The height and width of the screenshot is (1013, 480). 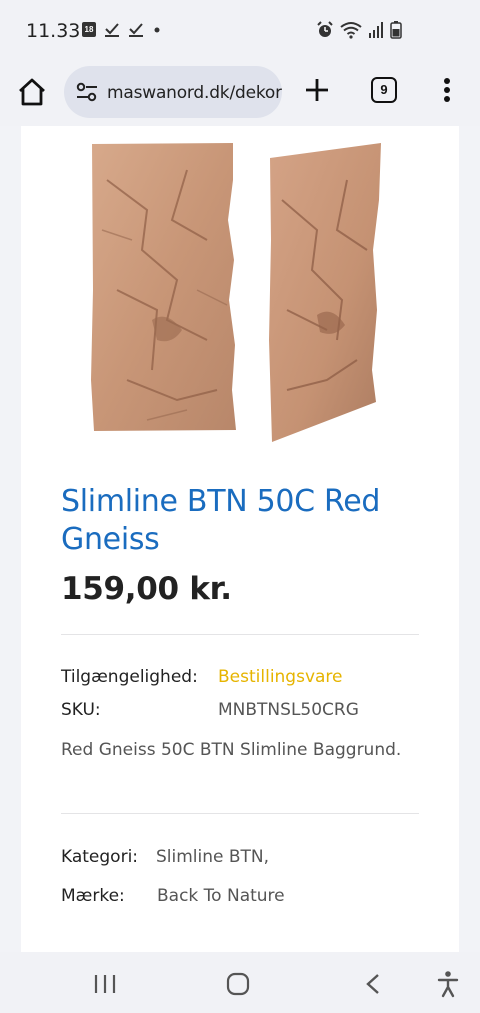 I want to click on accessibility-icon, so click(x=448, y=984).